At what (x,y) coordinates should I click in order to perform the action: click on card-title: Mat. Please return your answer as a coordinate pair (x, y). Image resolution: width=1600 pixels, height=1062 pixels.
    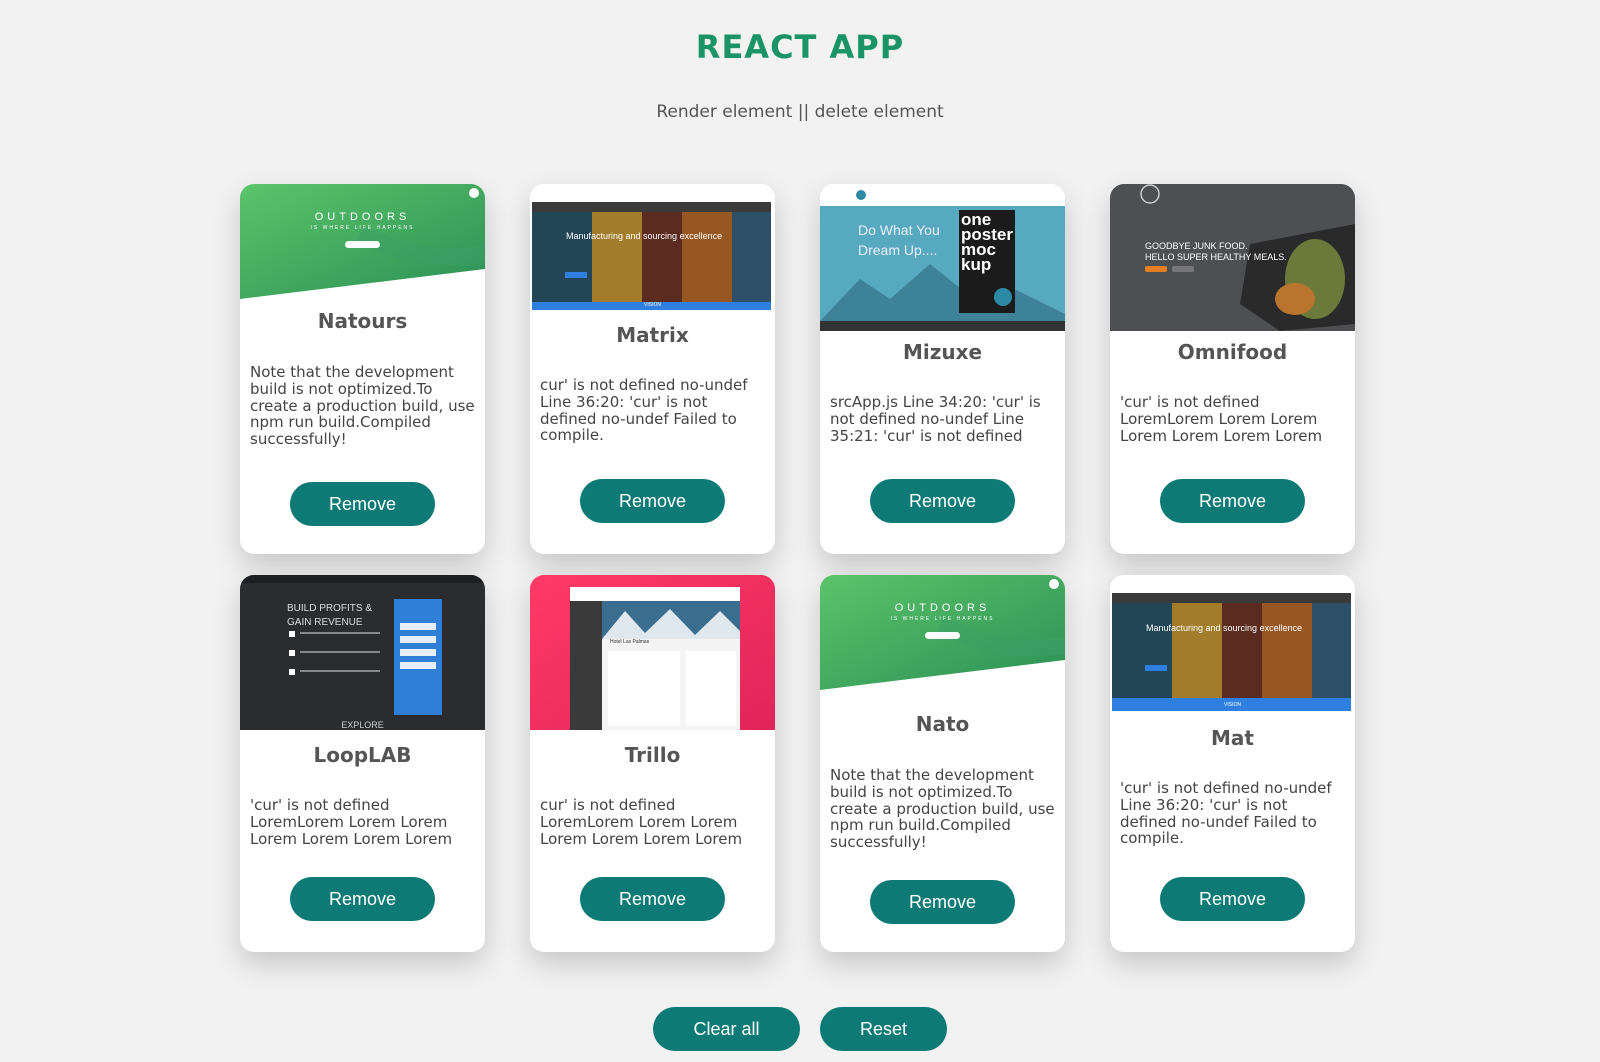
    Looking at the image, I should click on (1232, 738).